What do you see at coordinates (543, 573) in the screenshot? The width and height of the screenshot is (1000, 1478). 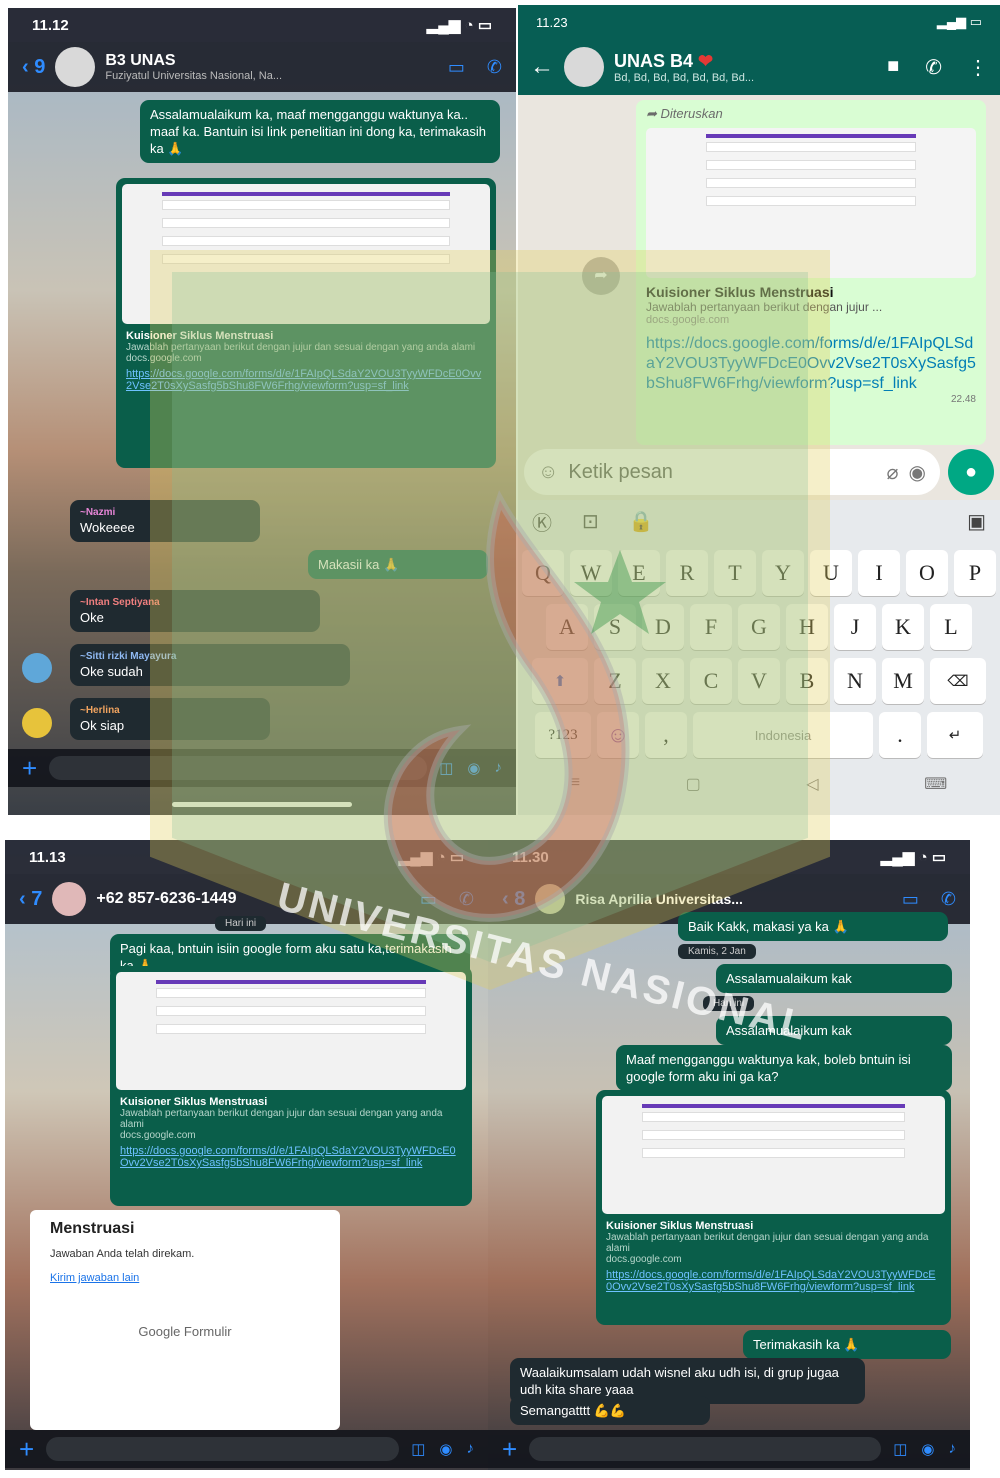 I see `key-q: Q` at bounding box center [543, 573].